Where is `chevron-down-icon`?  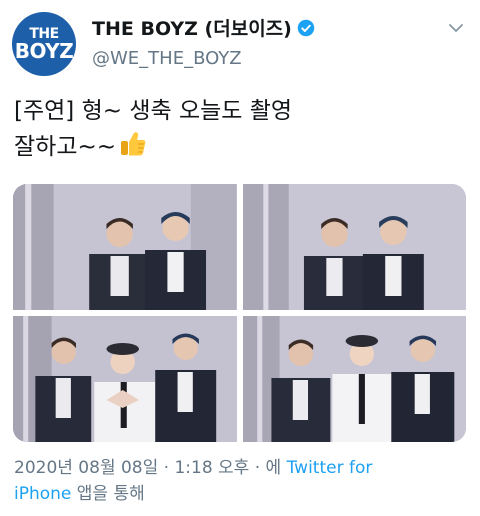
chevron-down-icon is located at coordinates (456, 28).